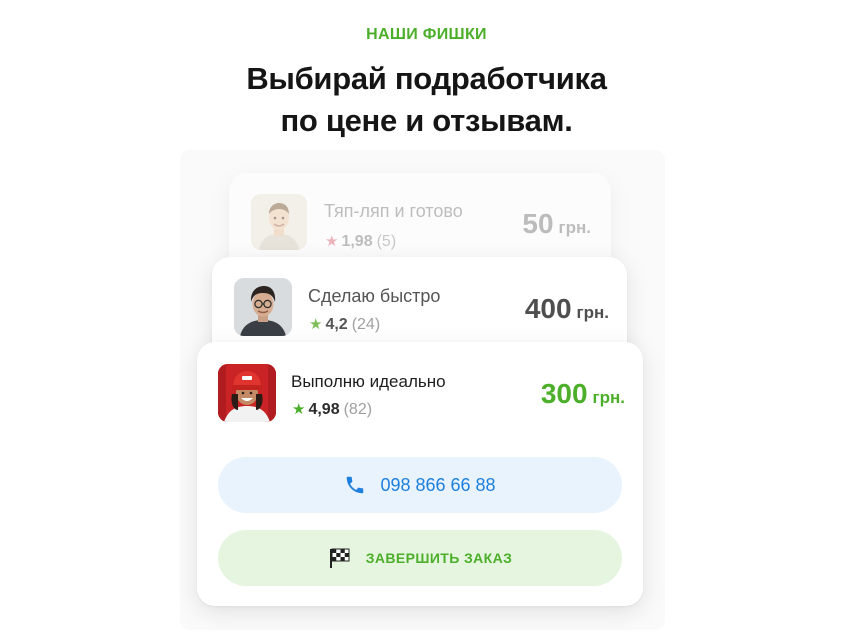 This screenshot has height=640, width=853. I want to click on review-count: (5), so click(386, 241).